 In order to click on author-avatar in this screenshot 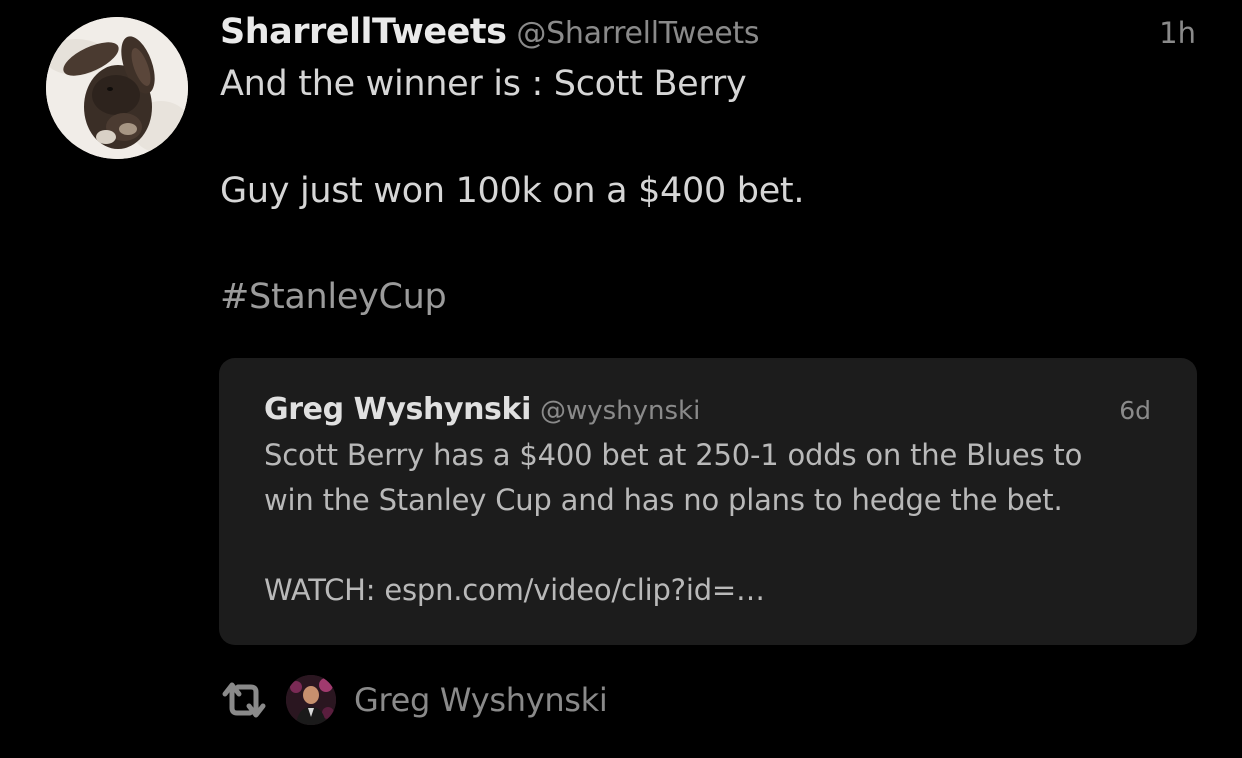, I will do `click(117, 88)`.